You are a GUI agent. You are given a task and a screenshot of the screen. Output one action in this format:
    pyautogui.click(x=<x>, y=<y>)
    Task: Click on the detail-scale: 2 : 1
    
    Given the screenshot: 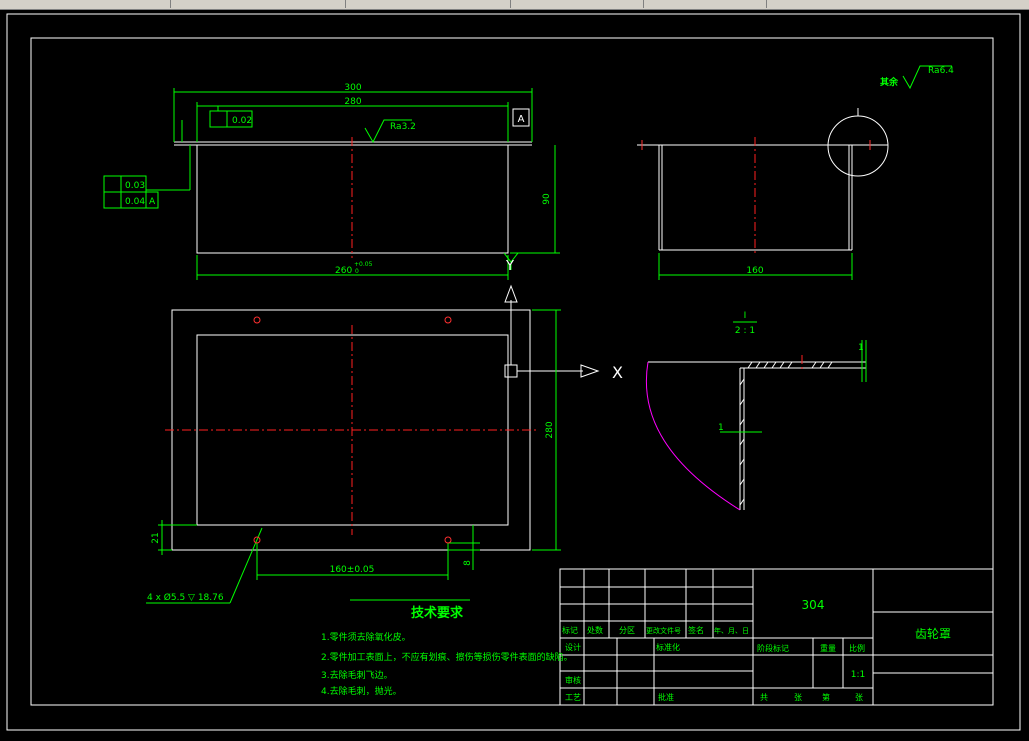 What is the action you would take?
    pyautogui.click(x=745, y=331)
    